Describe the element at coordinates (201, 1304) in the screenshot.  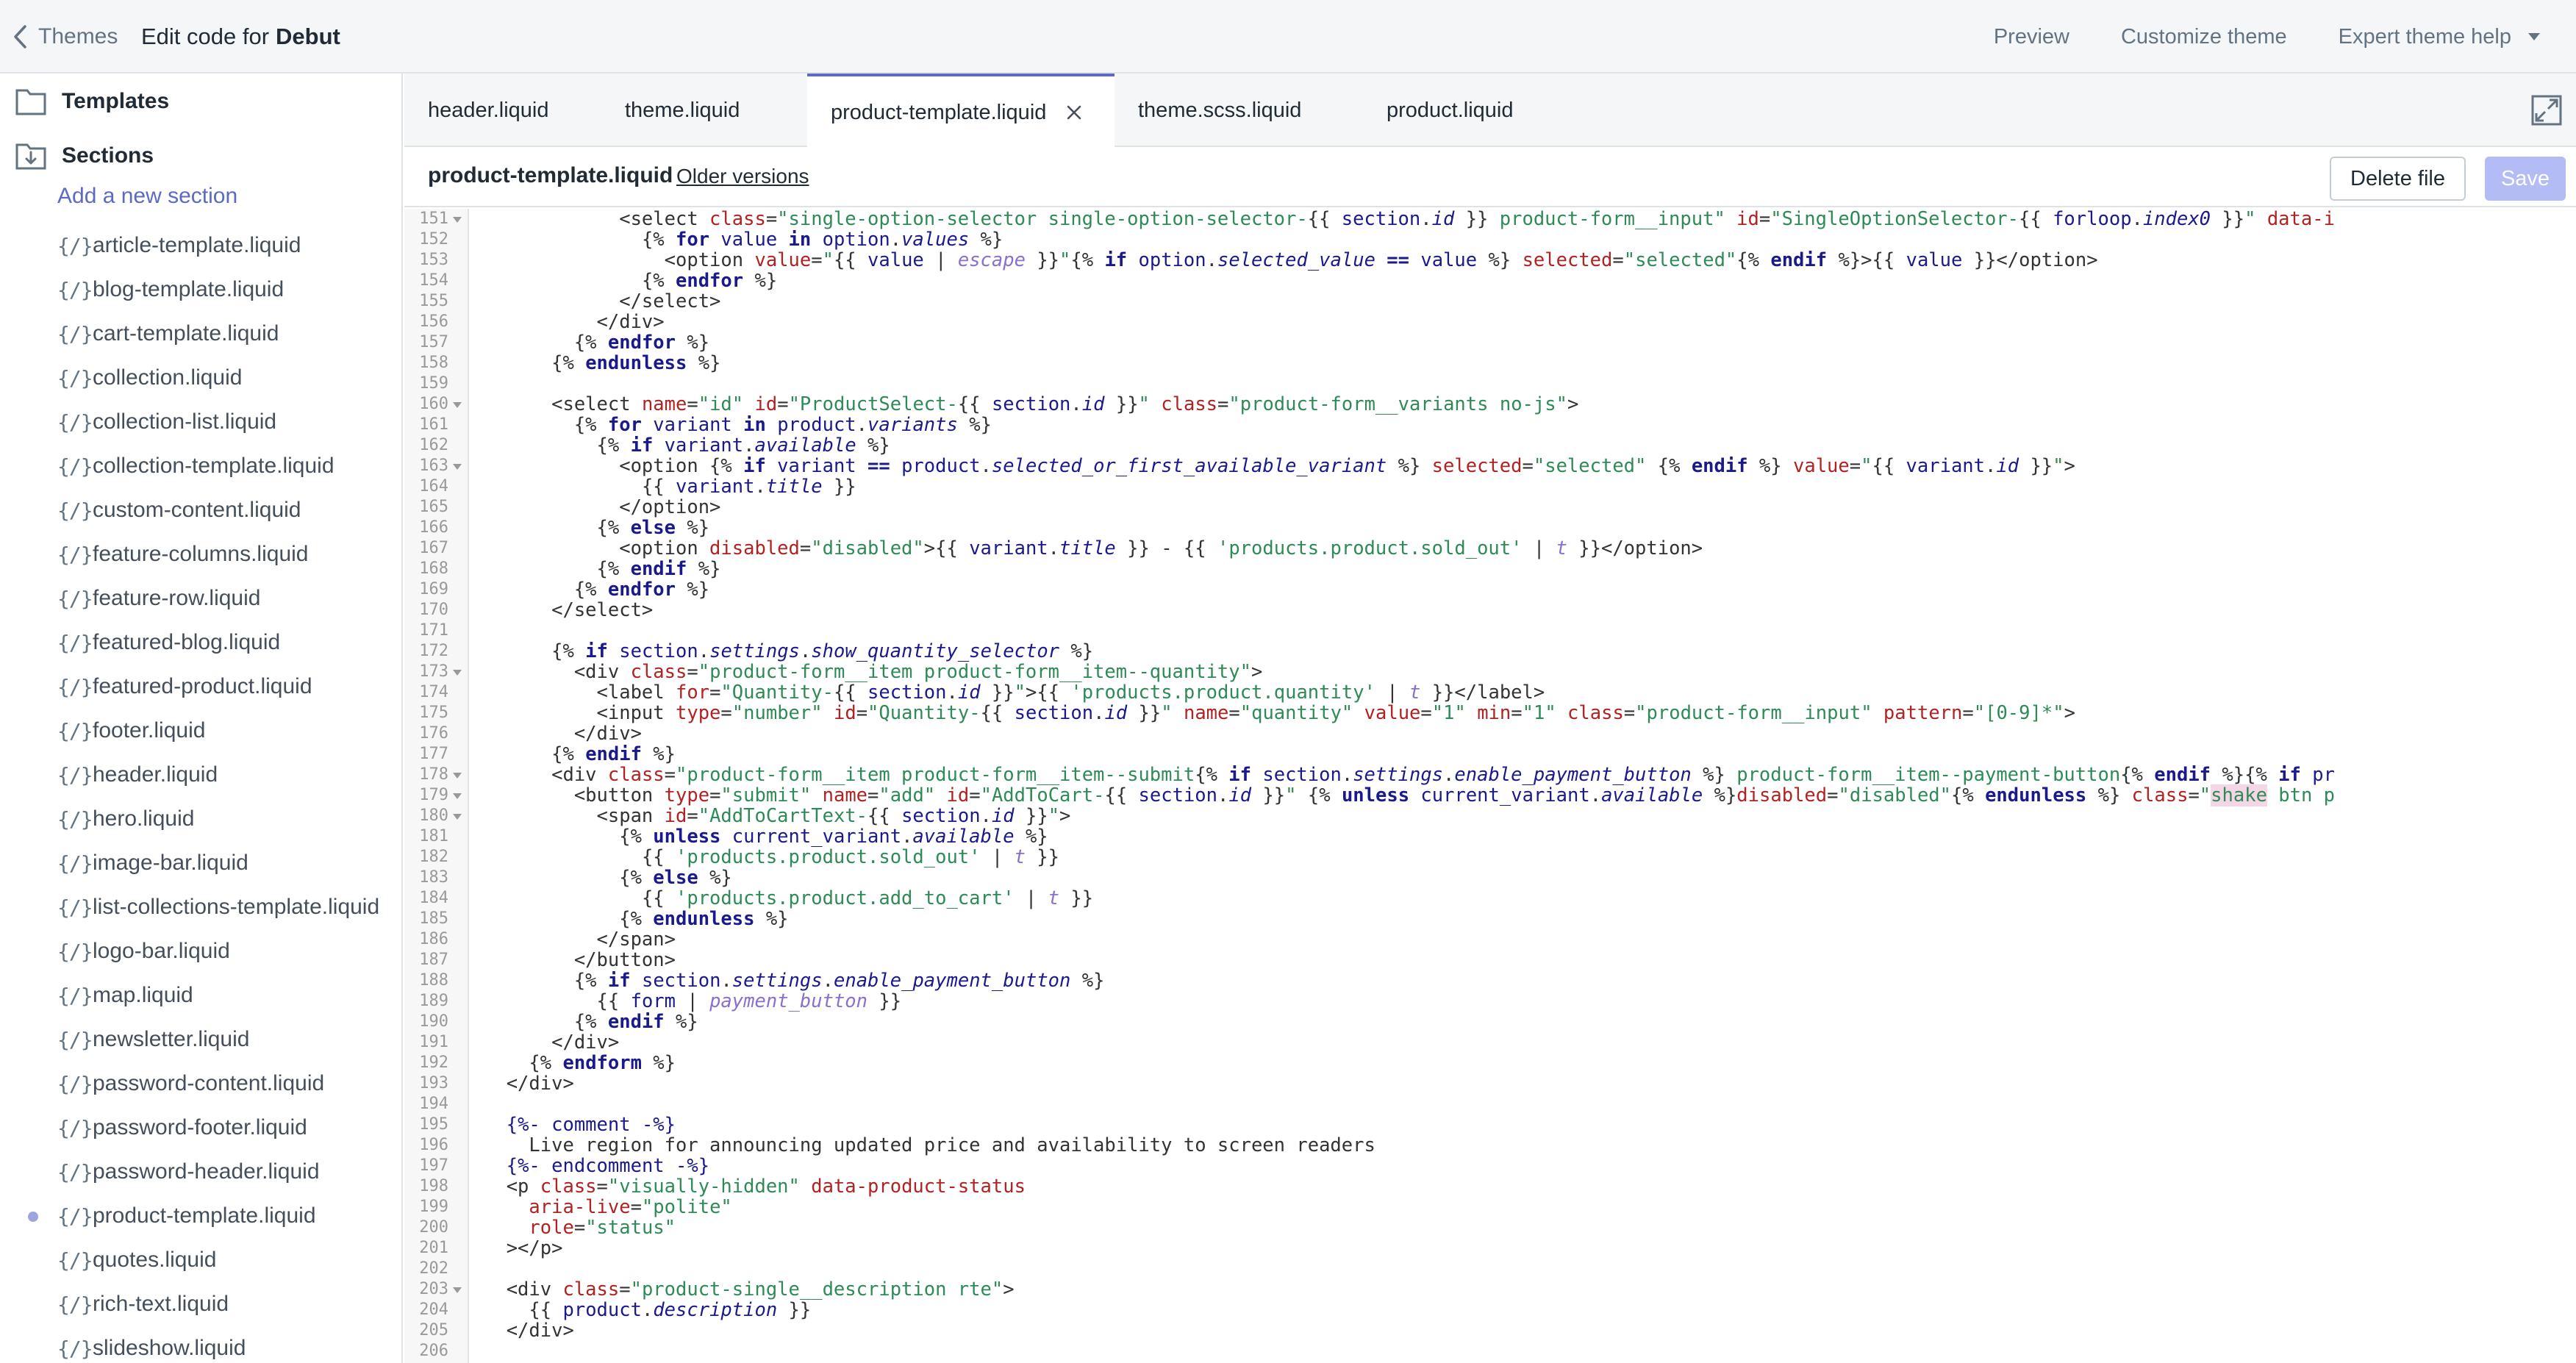
I see `sidebar-file-item: {/} rich-text.liquid` at that location.